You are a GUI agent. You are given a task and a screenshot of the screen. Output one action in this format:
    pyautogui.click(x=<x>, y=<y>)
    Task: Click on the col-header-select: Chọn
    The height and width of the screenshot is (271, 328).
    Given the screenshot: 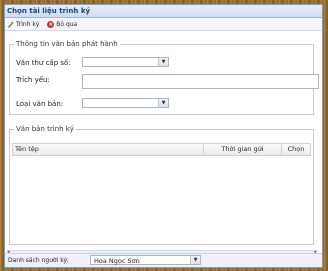 What is the action you would take?
    pyautogui.click(x=296, y=149)
    